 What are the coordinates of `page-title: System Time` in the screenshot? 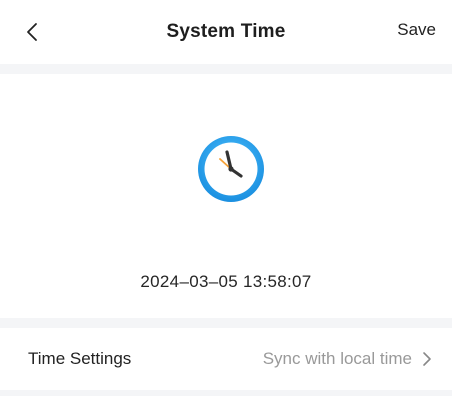 It's located at (226, 31).